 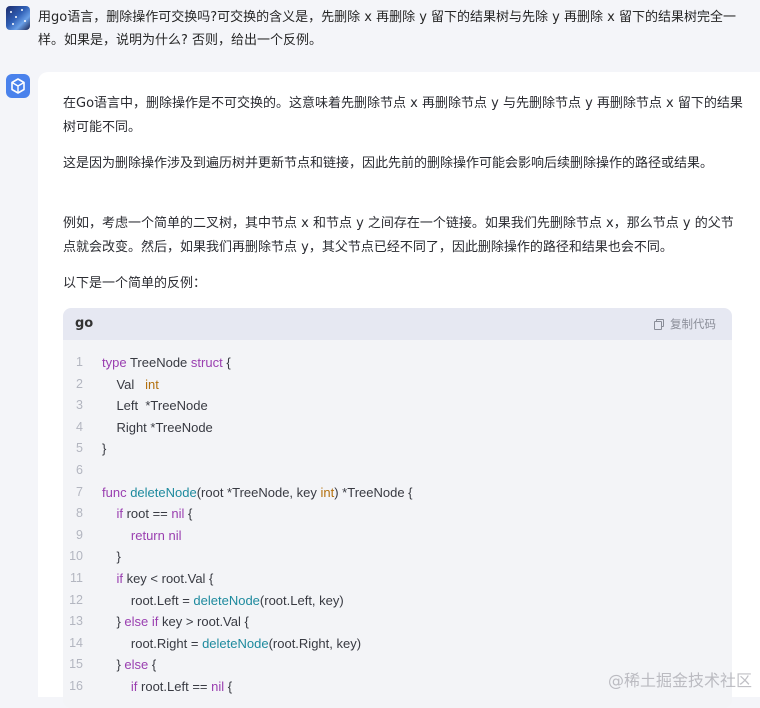 What do you see at coordinates (397, 385) in the screenshot?
I see `code-line: 2 Val int` at bounding box center [397, 385].